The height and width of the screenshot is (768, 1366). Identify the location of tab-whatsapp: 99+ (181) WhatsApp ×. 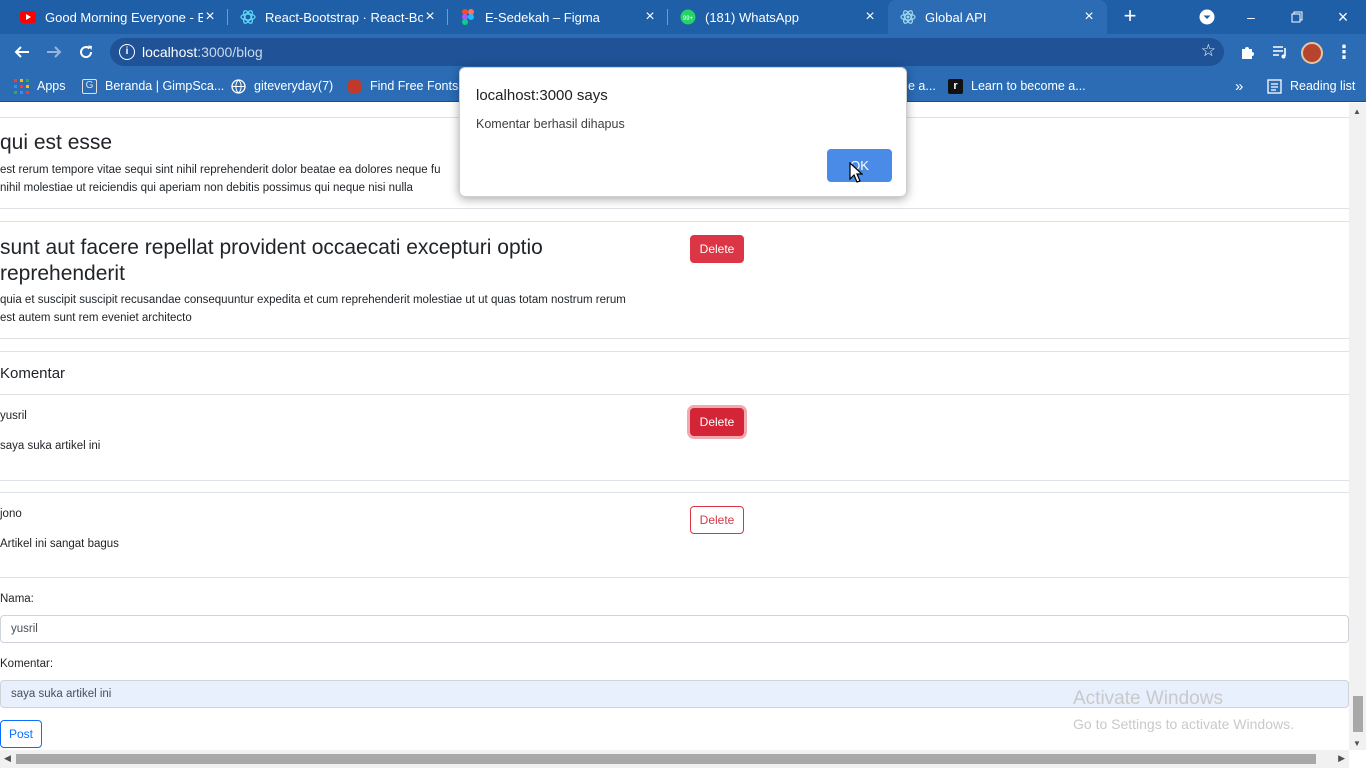
(778, 17).